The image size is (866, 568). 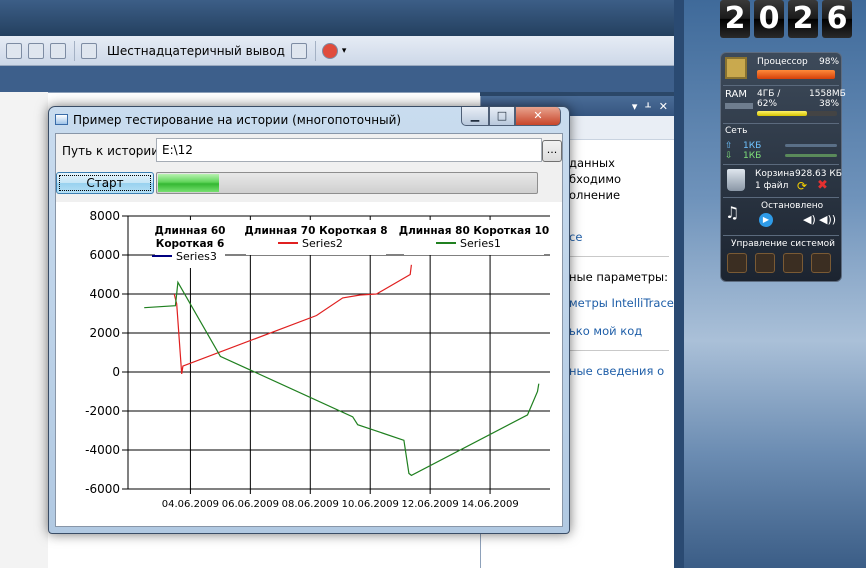 What do you see at coordinates (575, 237) in the screenshot?
I see `panel-link: се` at bounding box center [575, 237].